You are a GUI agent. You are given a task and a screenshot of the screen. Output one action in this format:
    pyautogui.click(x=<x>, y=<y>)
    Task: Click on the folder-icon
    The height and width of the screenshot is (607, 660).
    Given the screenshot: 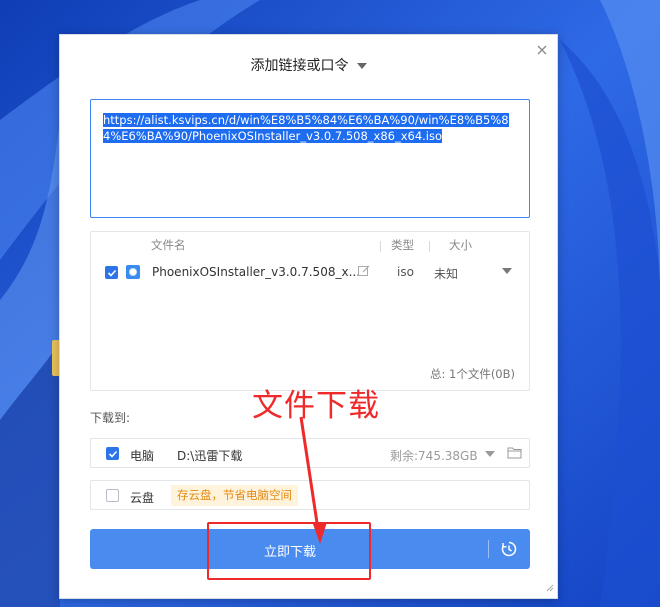 What is the action you would take?
    pyautogui.click(x=514, y=454)
    